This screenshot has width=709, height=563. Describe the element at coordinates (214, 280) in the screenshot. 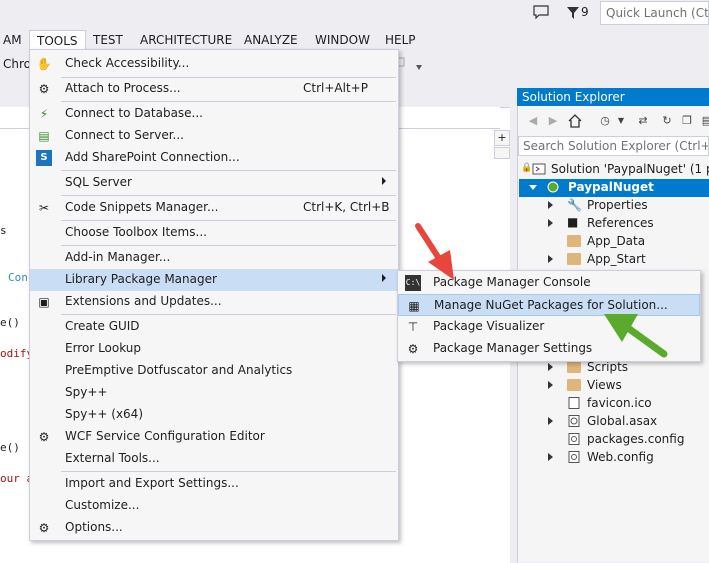

I see `menu-item-library-package-manager: Library Package Manager` at that location.